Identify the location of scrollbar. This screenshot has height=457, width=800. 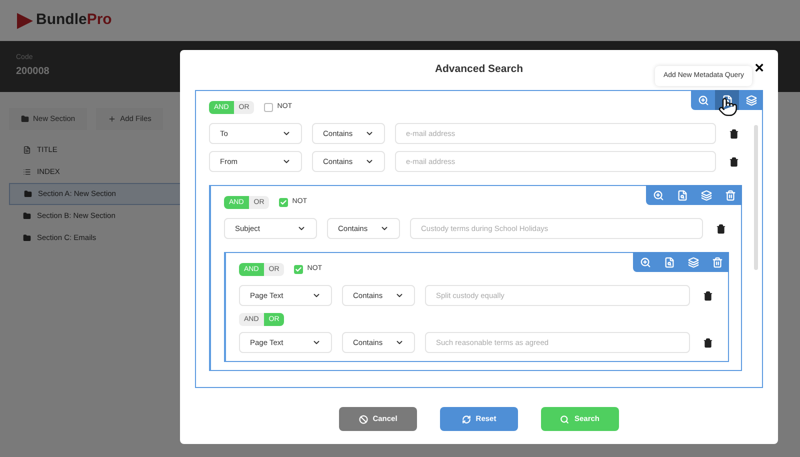
(756, 197).